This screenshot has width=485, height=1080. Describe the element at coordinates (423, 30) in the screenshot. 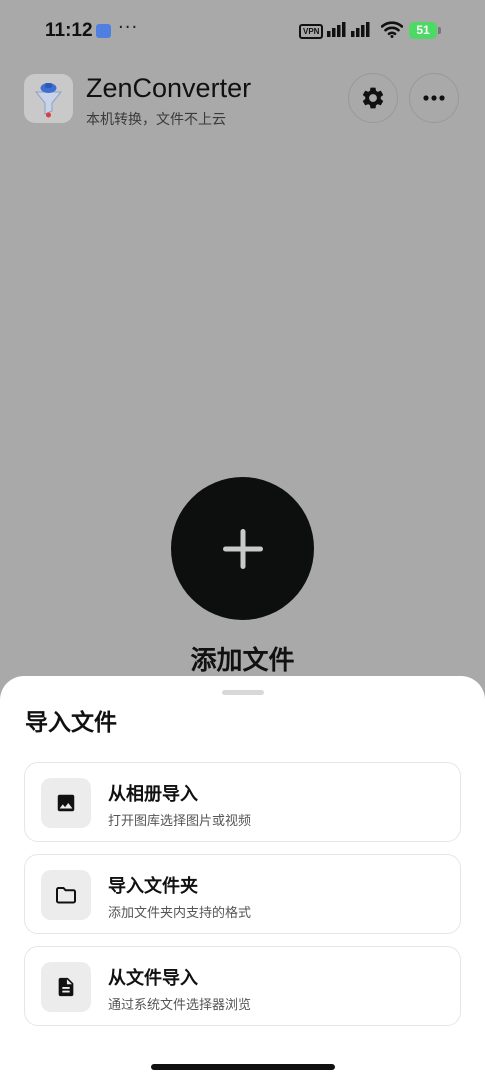

I see `battery-icon: 51` at that location.